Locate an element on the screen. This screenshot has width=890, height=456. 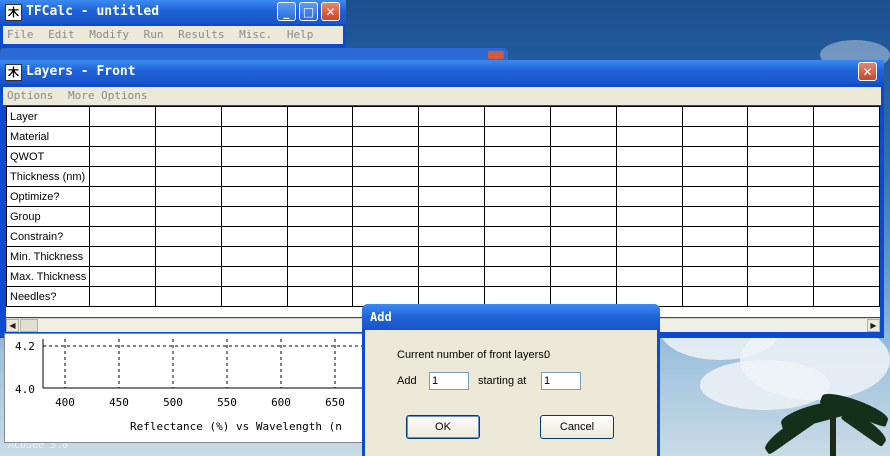
menu-results: Results is located at coordinates (201, 34).